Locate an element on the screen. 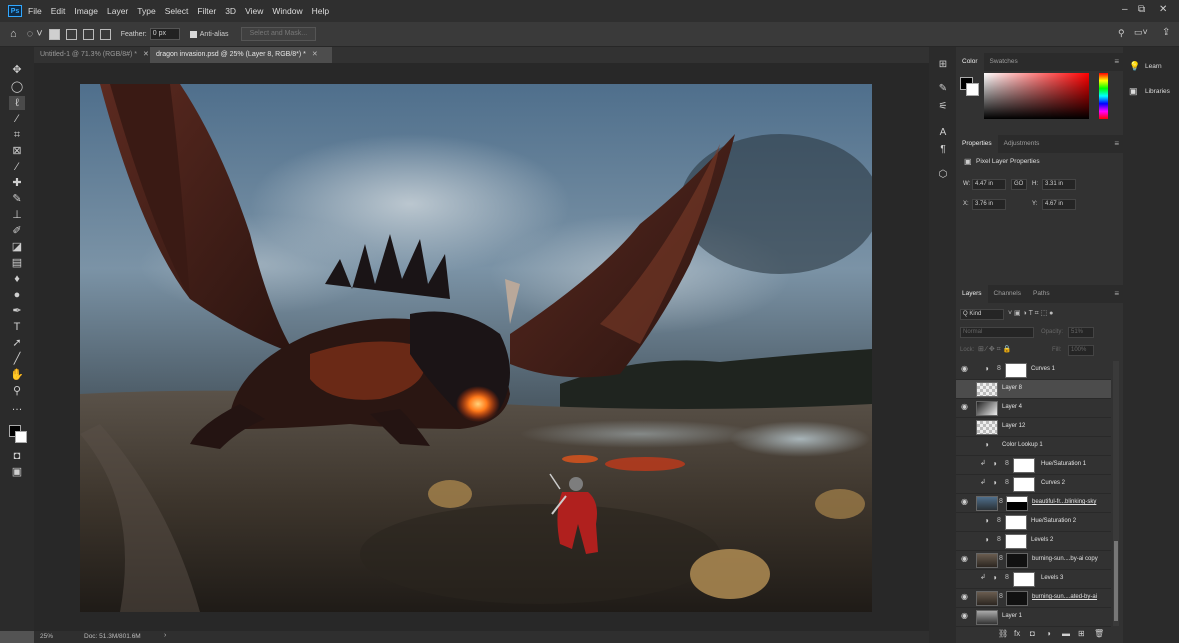 This screenshot has width=1179, height=643. x-field: 3.76 in is located at coordinates (989, 204).